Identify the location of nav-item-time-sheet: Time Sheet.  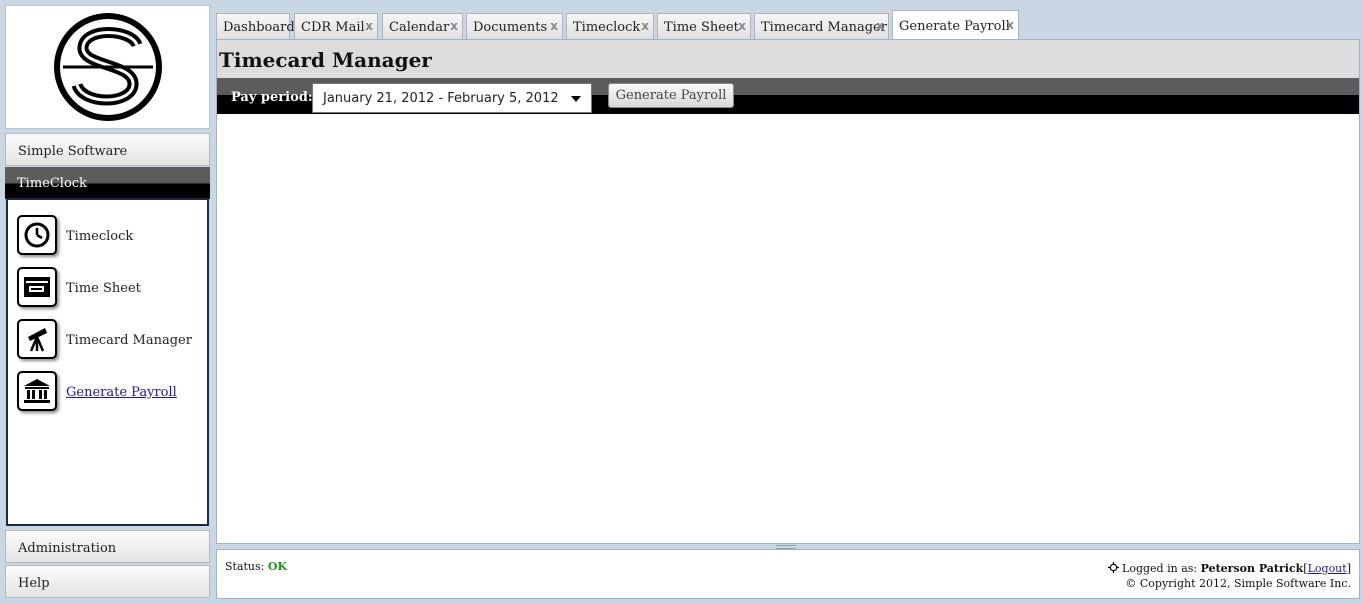
(109, 289).